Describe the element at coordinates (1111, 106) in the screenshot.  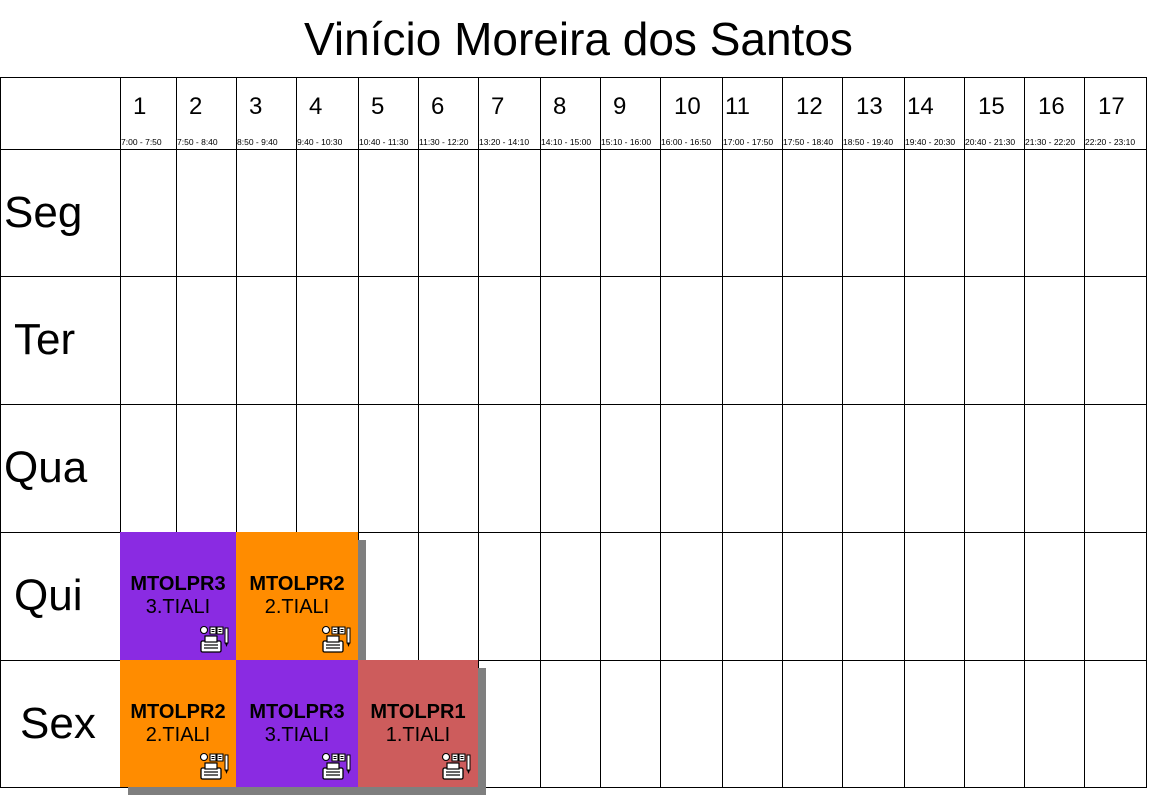
I see `slot-number: 17` at that location.